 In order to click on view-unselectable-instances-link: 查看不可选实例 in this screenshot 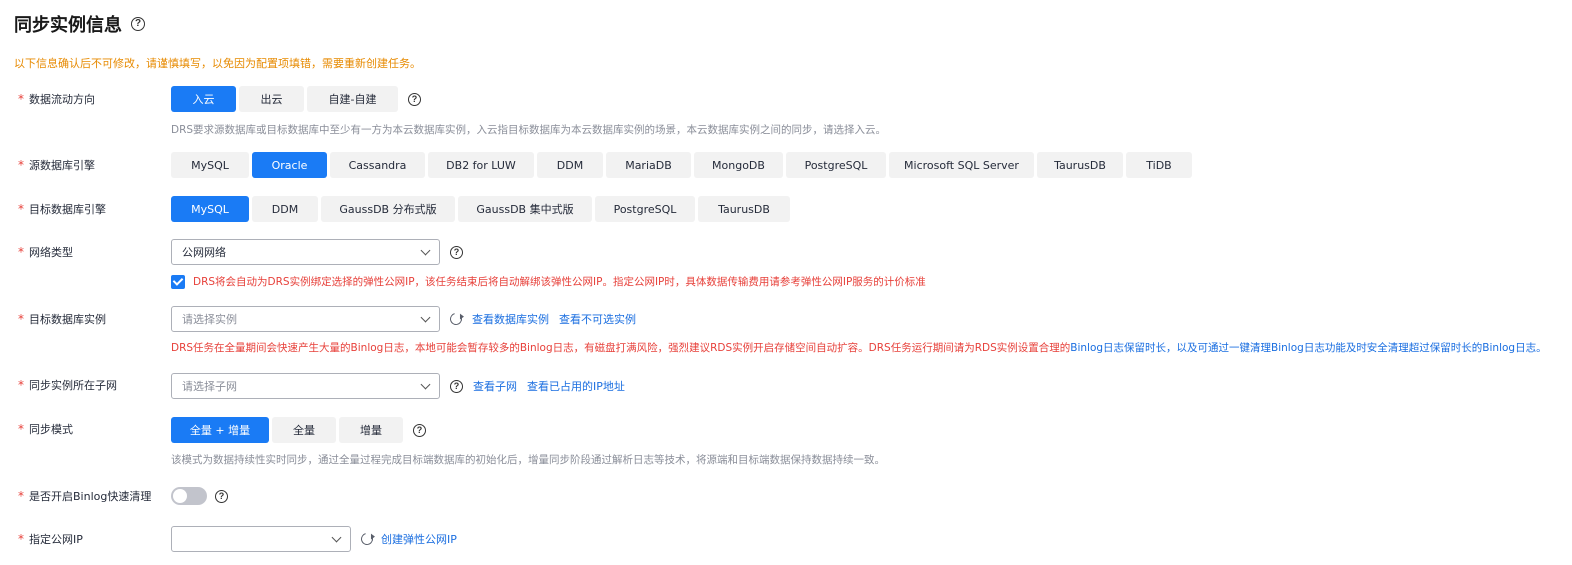, I will do `click(597, 319)`.